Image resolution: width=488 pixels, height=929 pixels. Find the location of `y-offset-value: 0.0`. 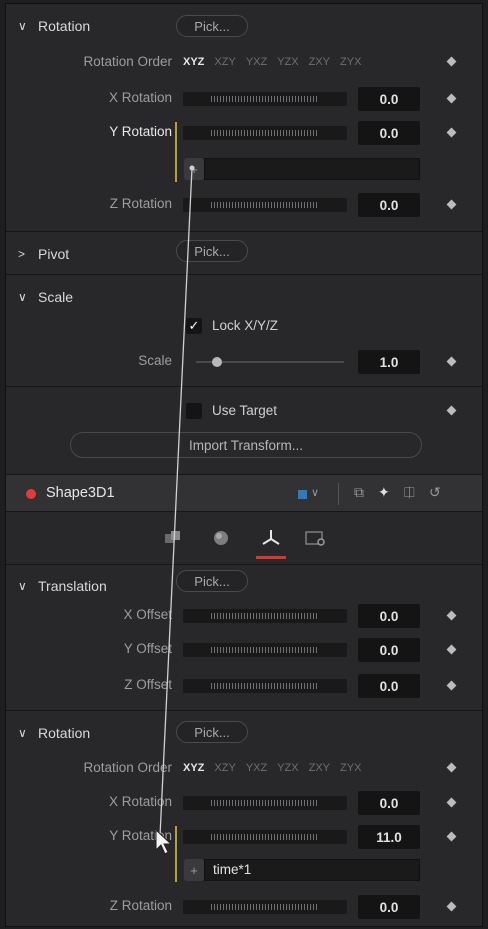

y-offset-value: 0.0 is located at coordinates (389, 650).